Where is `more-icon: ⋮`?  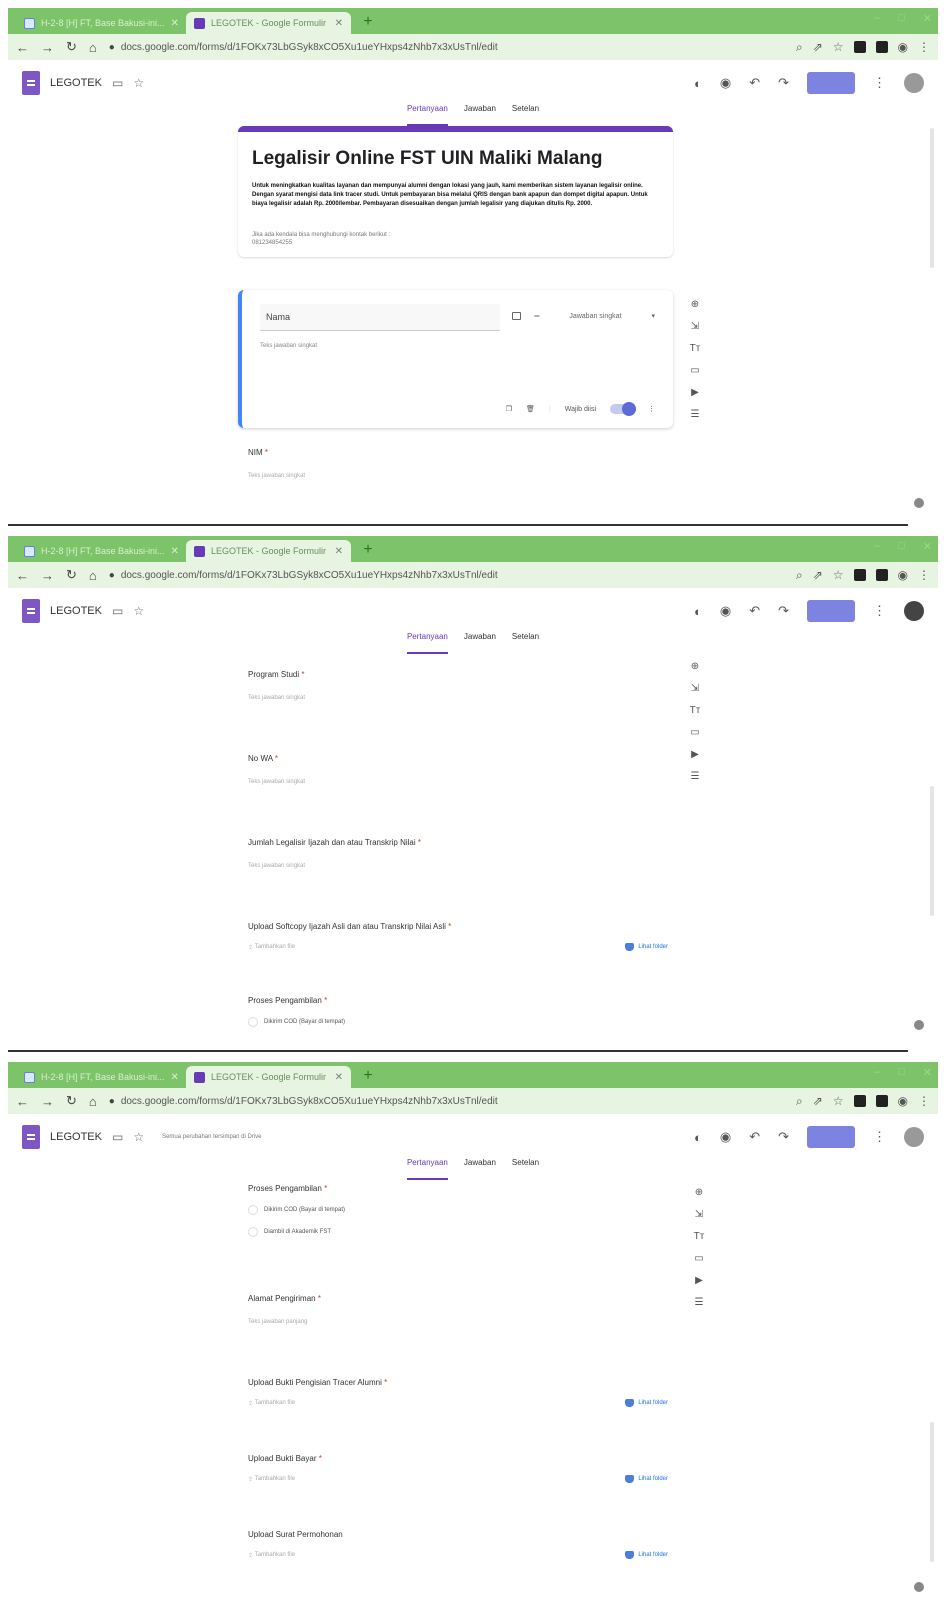 more-icon: ⋮ is located at coordinates (879, 1137).